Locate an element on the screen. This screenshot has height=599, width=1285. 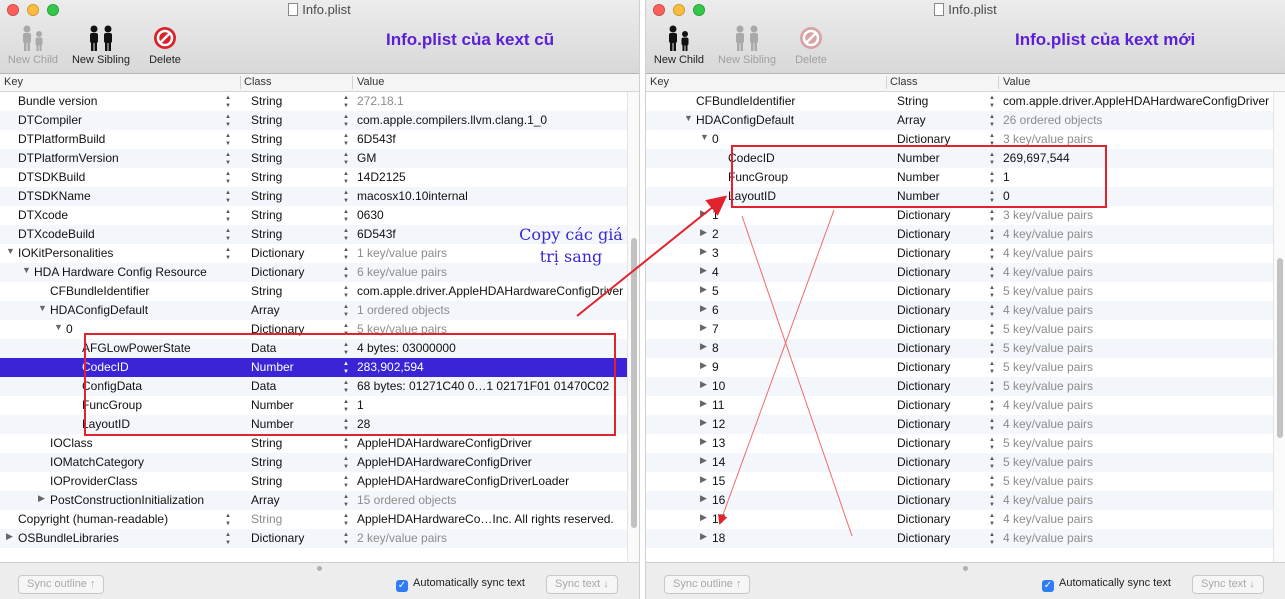
annotation-arrows is located at coordinates (714, 366).